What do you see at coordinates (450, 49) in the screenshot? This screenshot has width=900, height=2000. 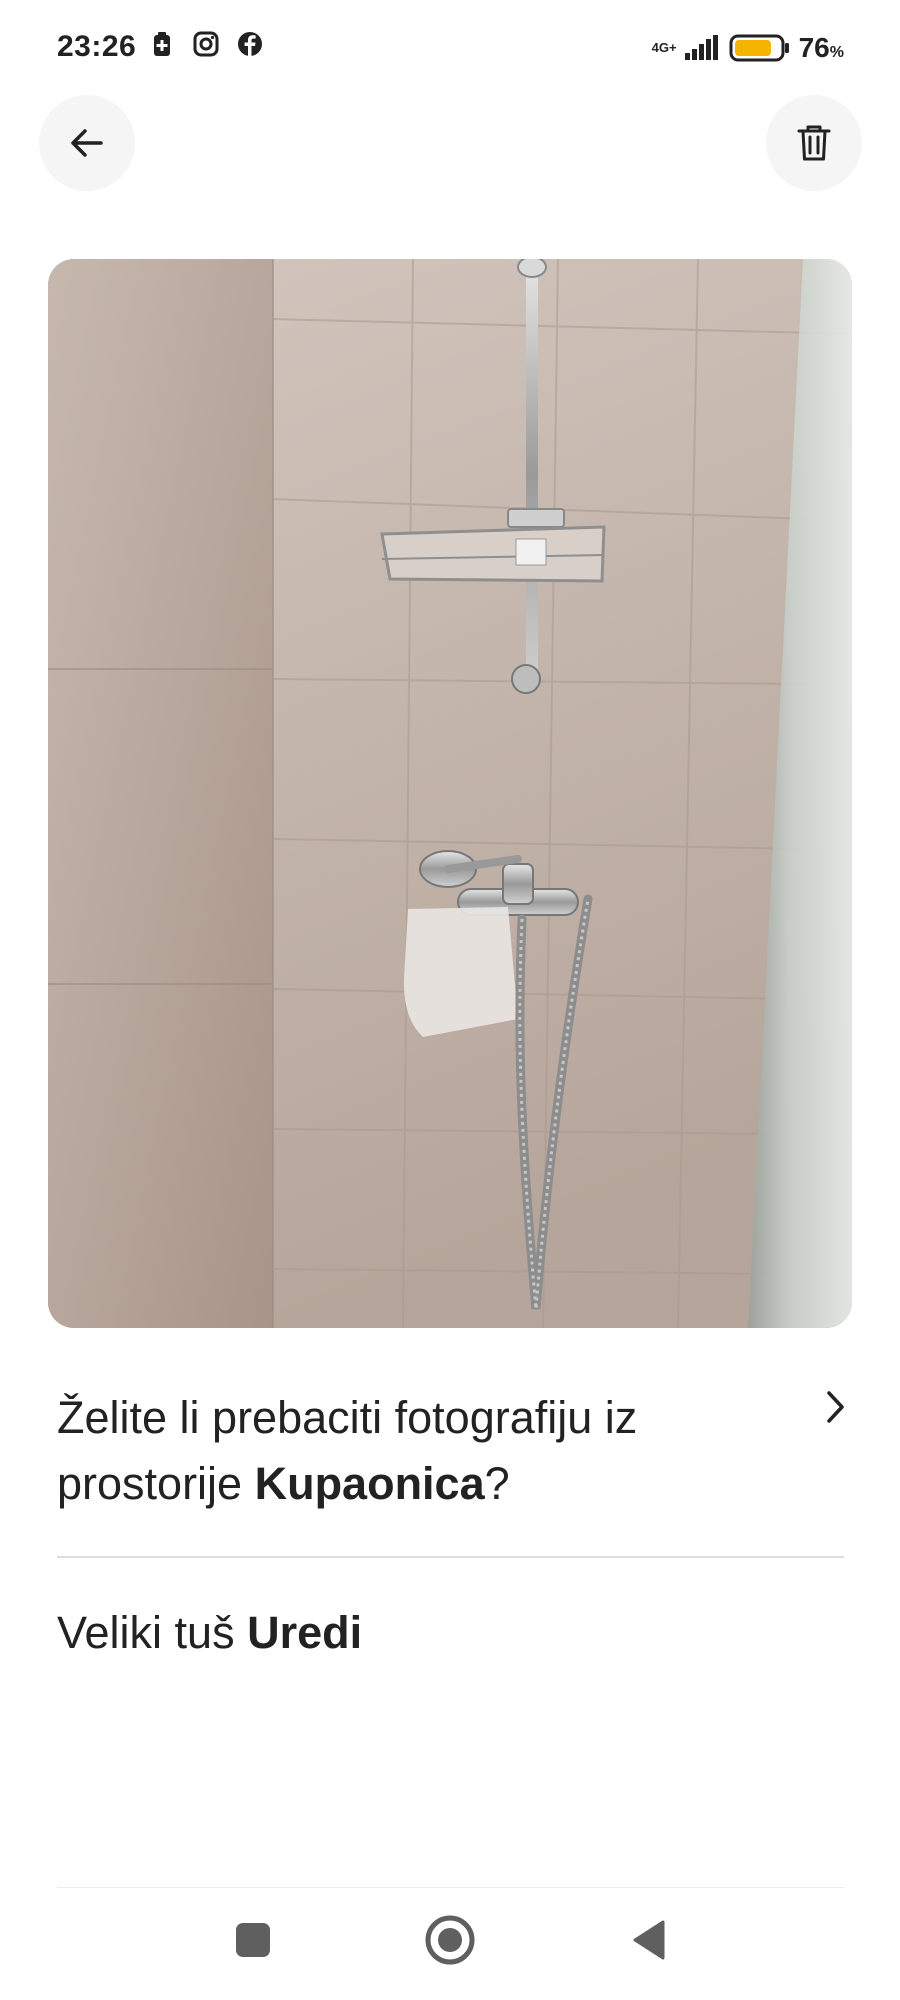 I see `status-bar: 23:26 4G+ 76%` at bounding box center [450, 49].